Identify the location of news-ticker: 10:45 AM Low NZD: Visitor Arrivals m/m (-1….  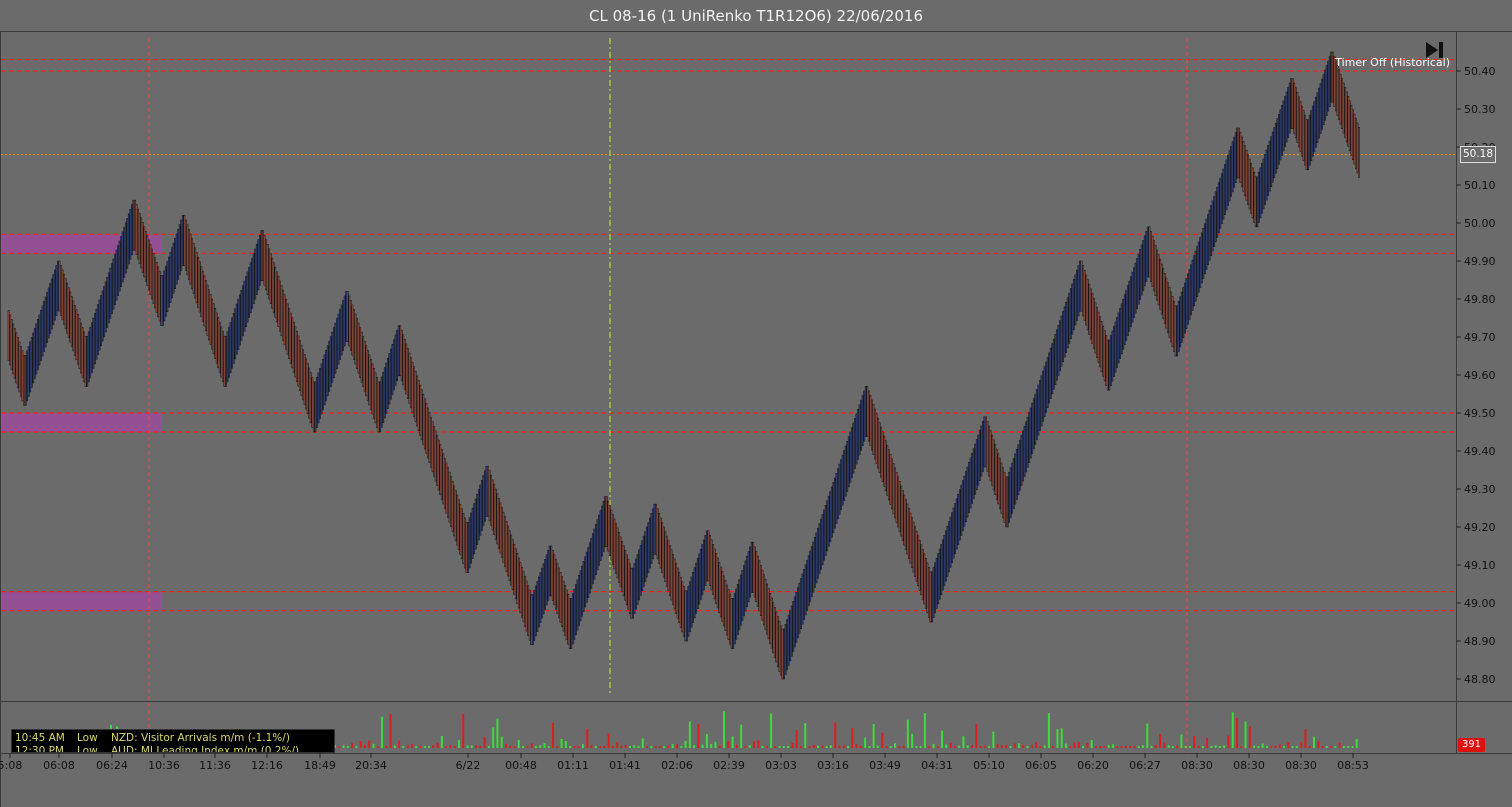
(173, 741).